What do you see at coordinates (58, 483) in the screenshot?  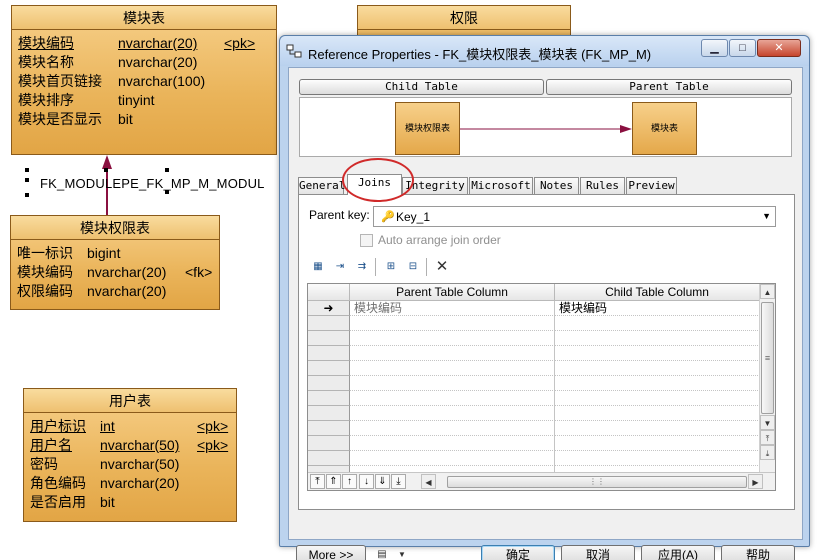 I see `column-name: 角色编码` at bounding box center [58, 483].